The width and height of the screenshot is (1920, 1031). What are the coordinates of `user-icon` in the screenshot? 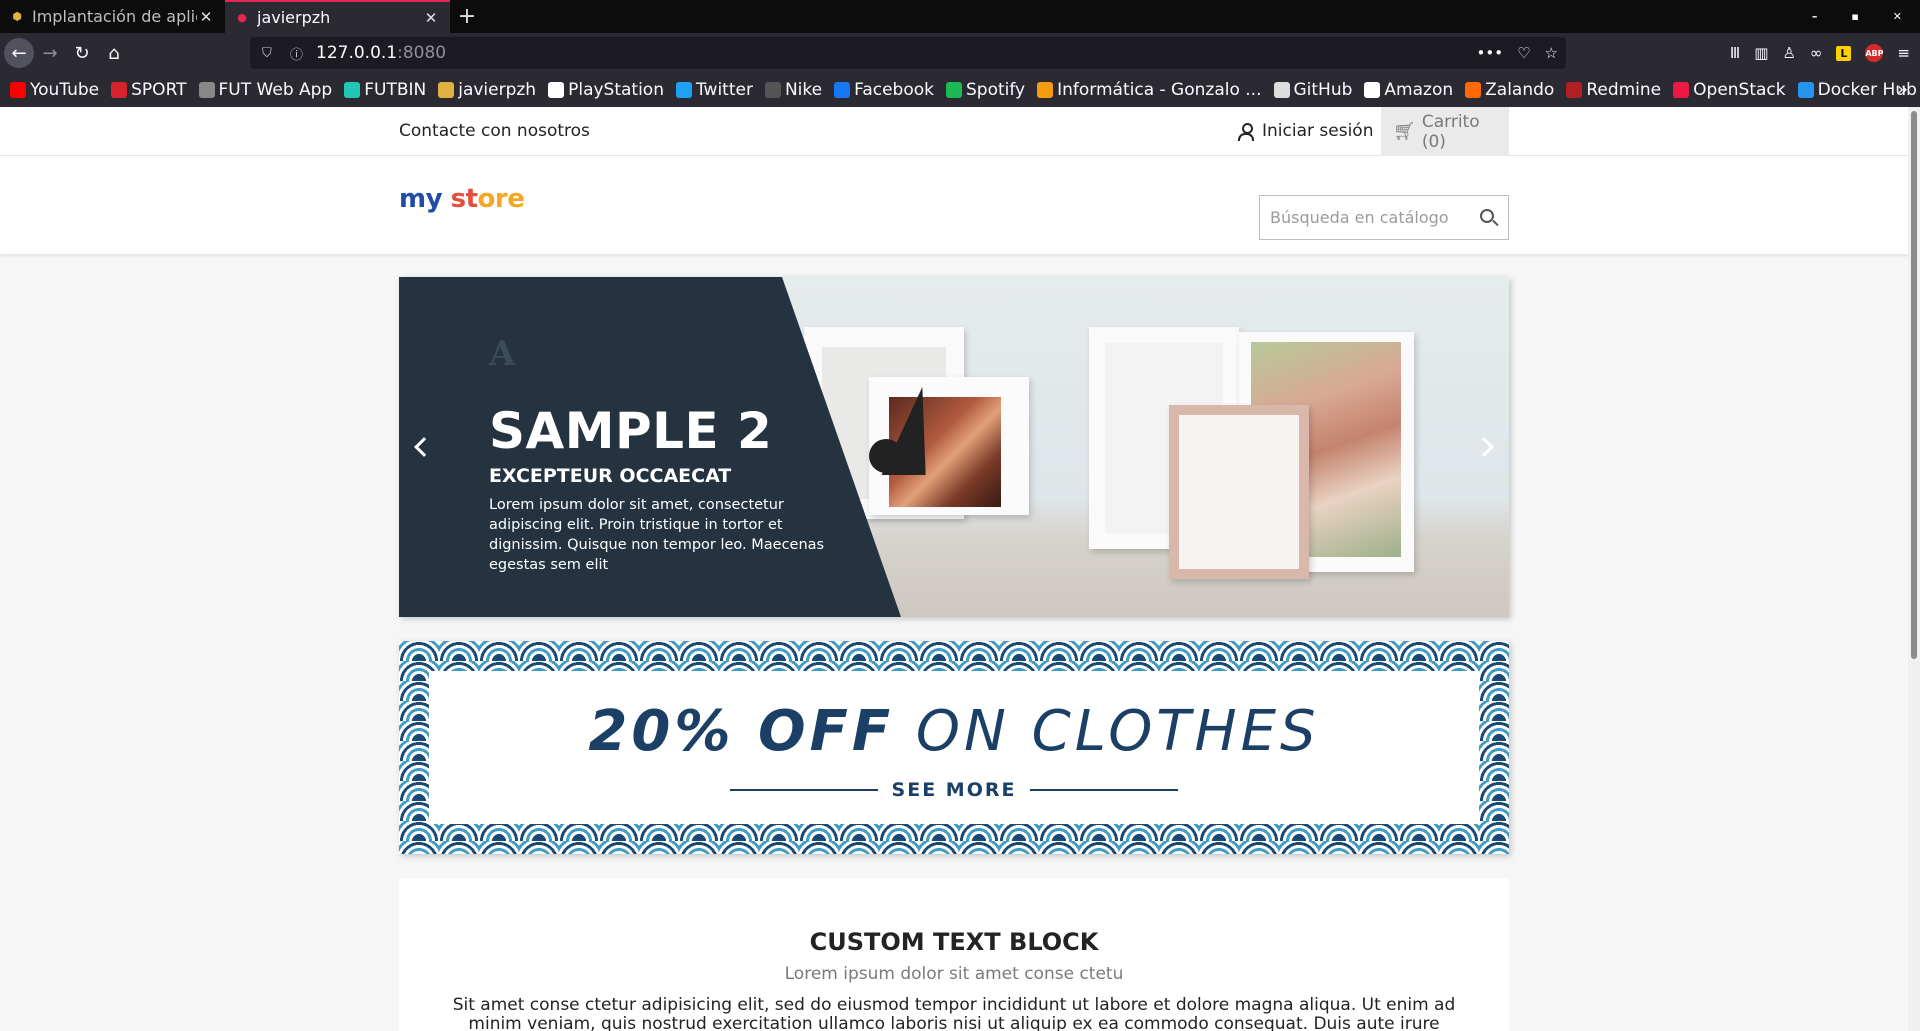 It's located at (1246, 131).